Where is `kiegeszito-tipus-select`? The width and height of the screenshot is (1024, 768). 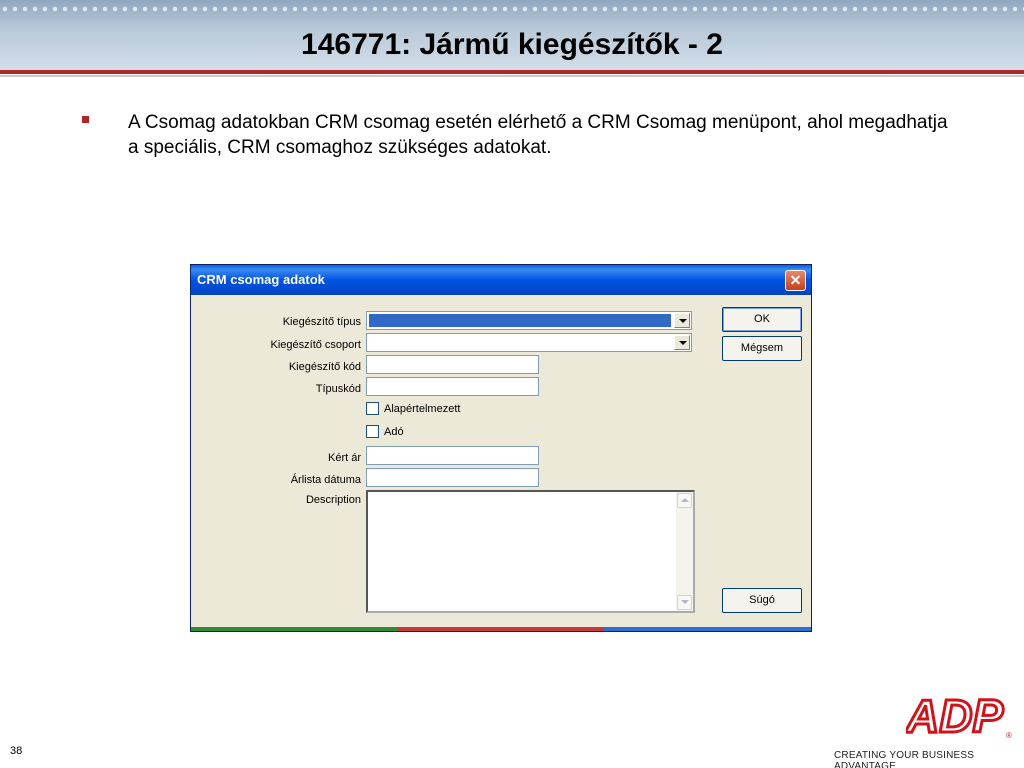 kiegeszito-tipus-select is located at coordinates (529, 320).